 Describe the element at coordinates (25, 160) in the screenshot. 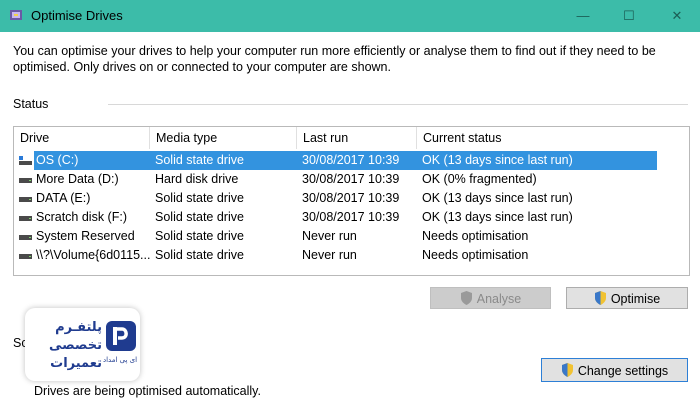

I see `os-drive-icon` at that location.